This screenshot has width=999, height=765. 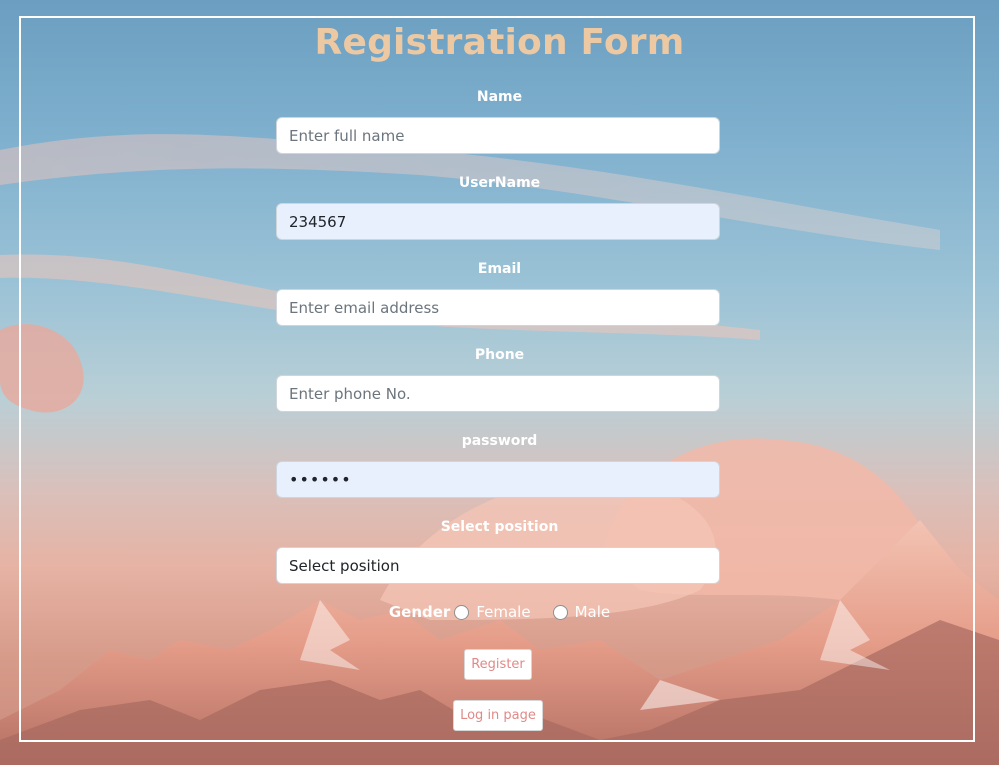 What do you see at coordinates (499, 269) in the screenshot?
I see `email-label: Email` at bounding box center [499, 269].